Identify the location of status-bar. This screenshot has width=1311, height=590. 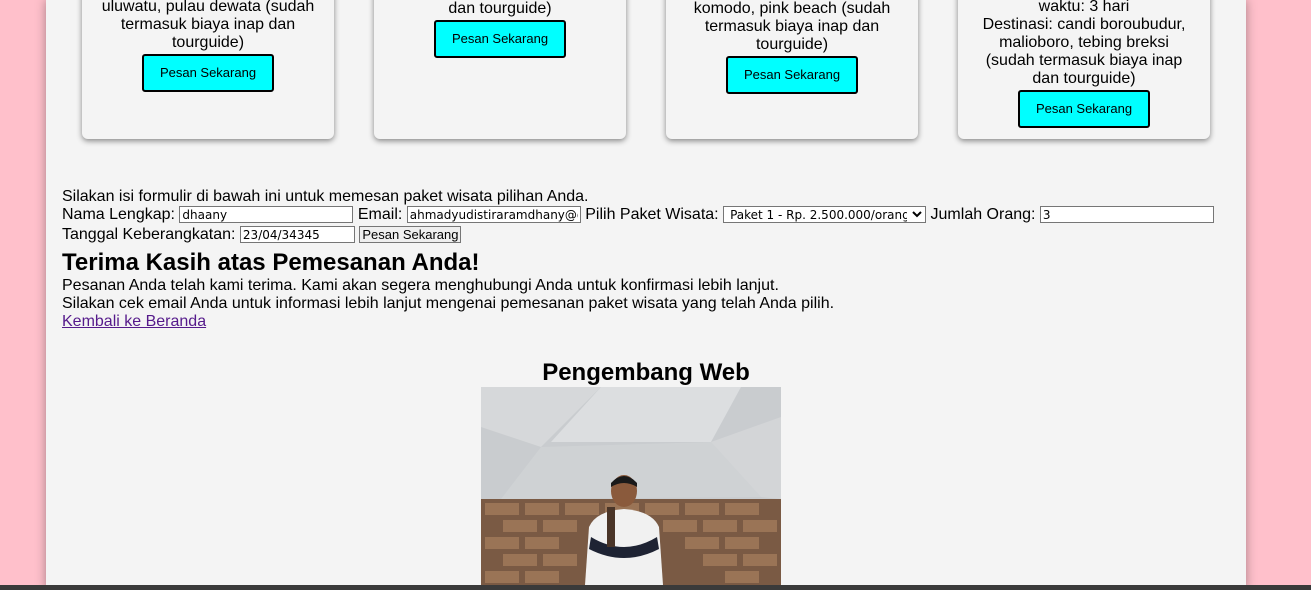
(655, 587).